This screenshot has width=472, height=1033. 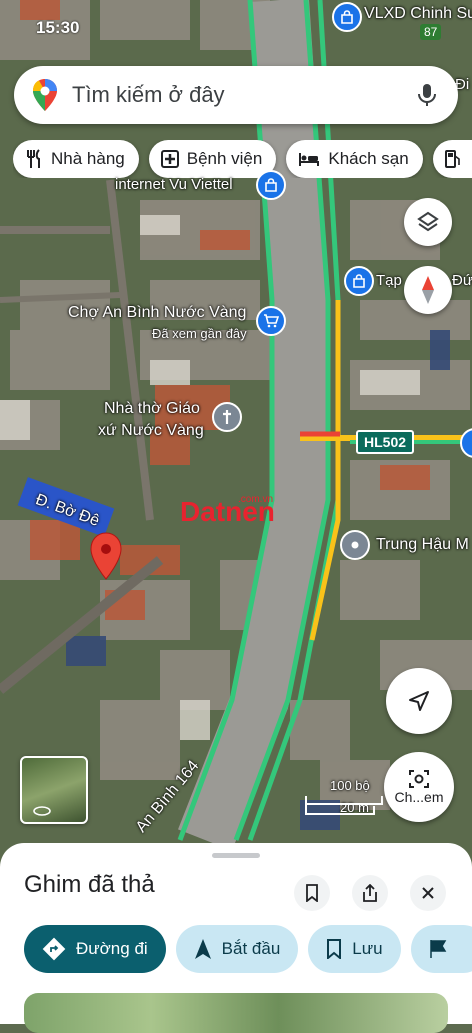 What do you see at coordinates (243, 95) in the screenshot?
I see `search-input: Tìm kiếm ở đây` at bounding box center [243, 95].